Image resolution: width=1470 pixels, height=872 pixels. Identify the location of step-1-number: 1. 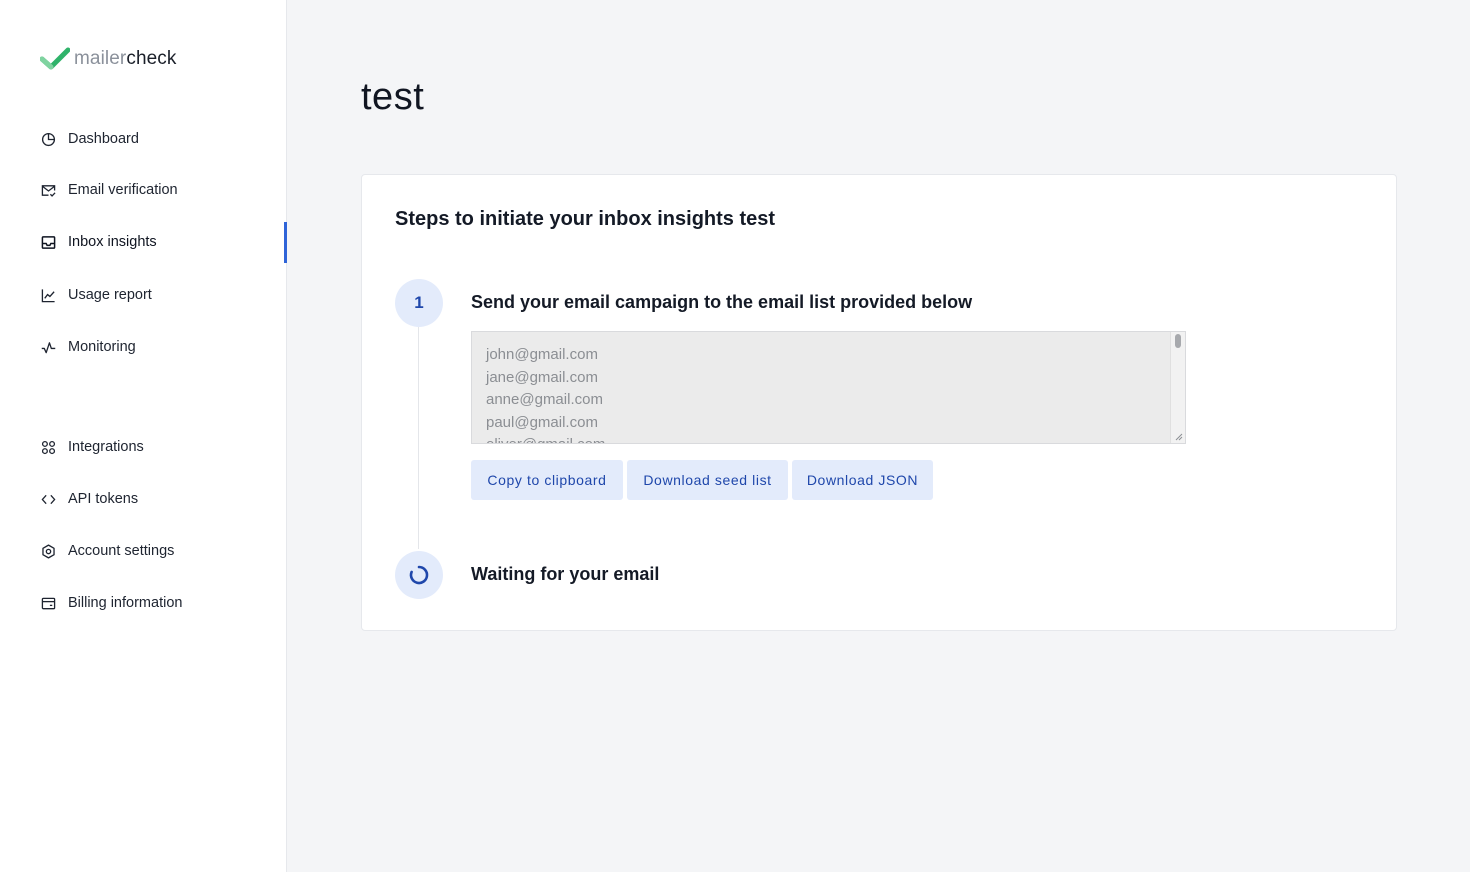
(419, 302).